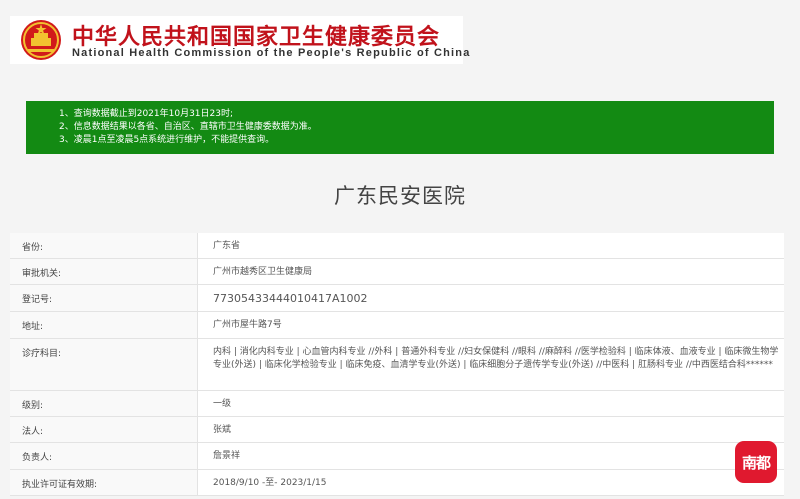 The height and width of the screenshot is (499, 800). I want to click on table-row: 级别: 一级, so click(397, 404).